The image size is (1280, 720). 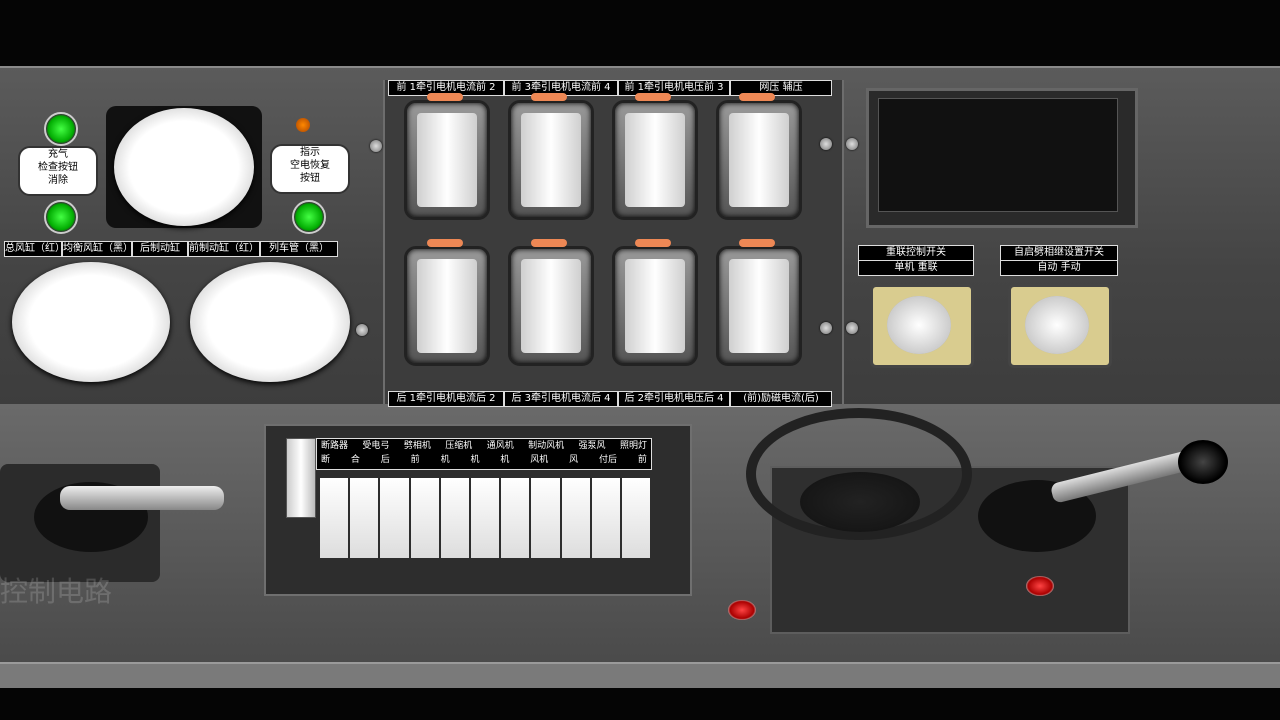 What do you see at coordinates (301, 478) in the screenshot?
I see `panel-key-switch` at bounding box center [301, 478].